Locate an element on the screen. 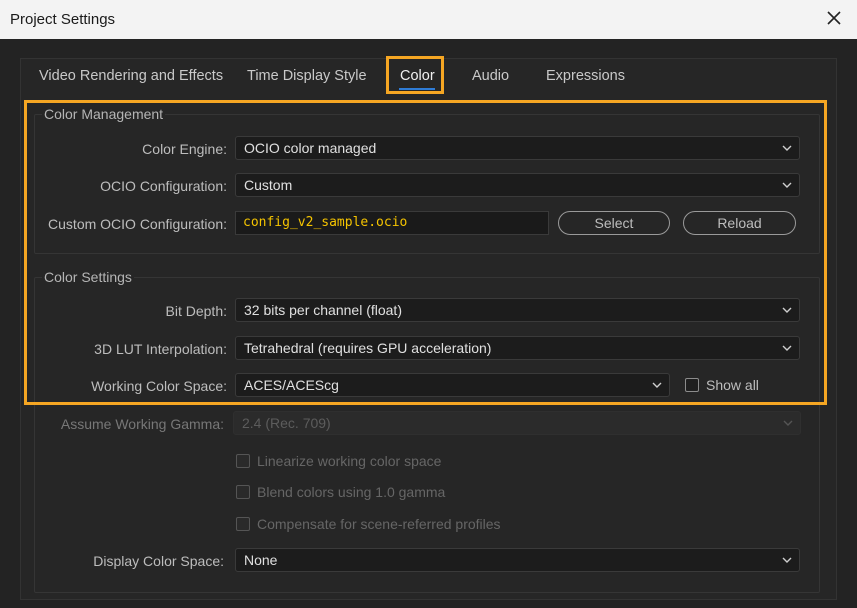  bit-depth-value: 32 bits per channel (float) is located at coordinates (323, 310).